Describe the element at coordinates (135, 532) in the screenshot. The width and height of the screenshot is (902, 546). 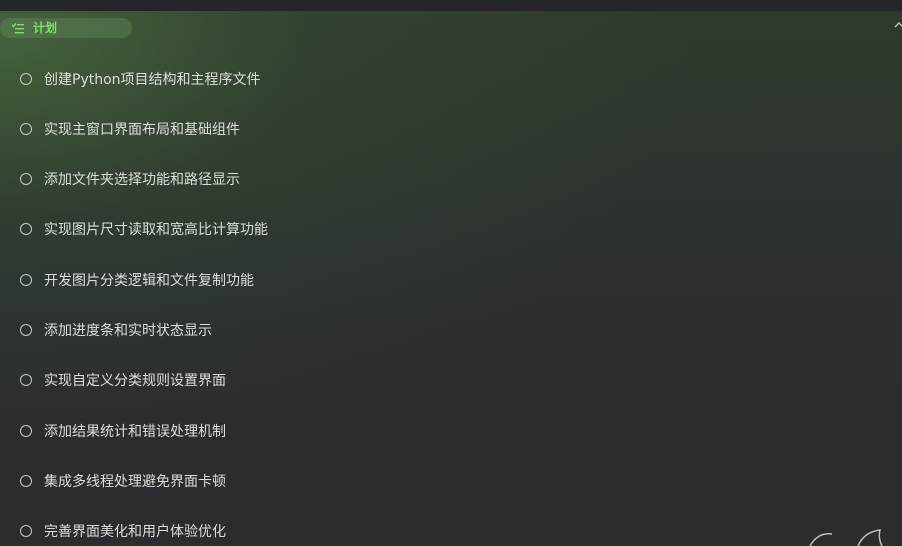
I see `plan-item-label: 完善界面美化和用户体验优化` at that location.